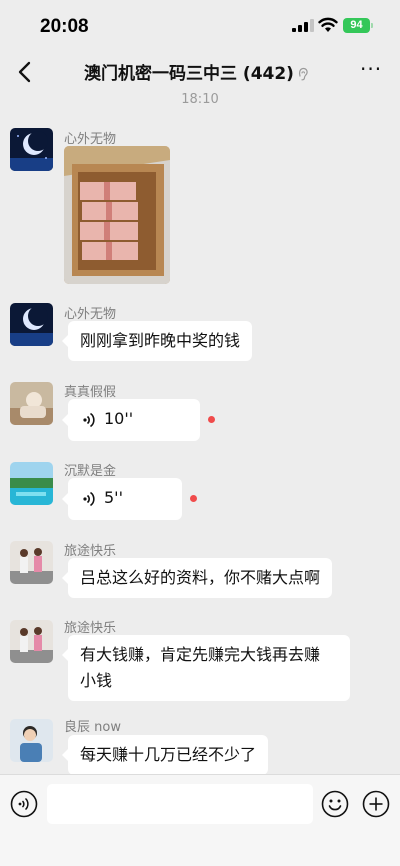  What do you see at coordinates (24, 804) in the screenshot?
I see `voice-icon` at bounding box center [24, 804].